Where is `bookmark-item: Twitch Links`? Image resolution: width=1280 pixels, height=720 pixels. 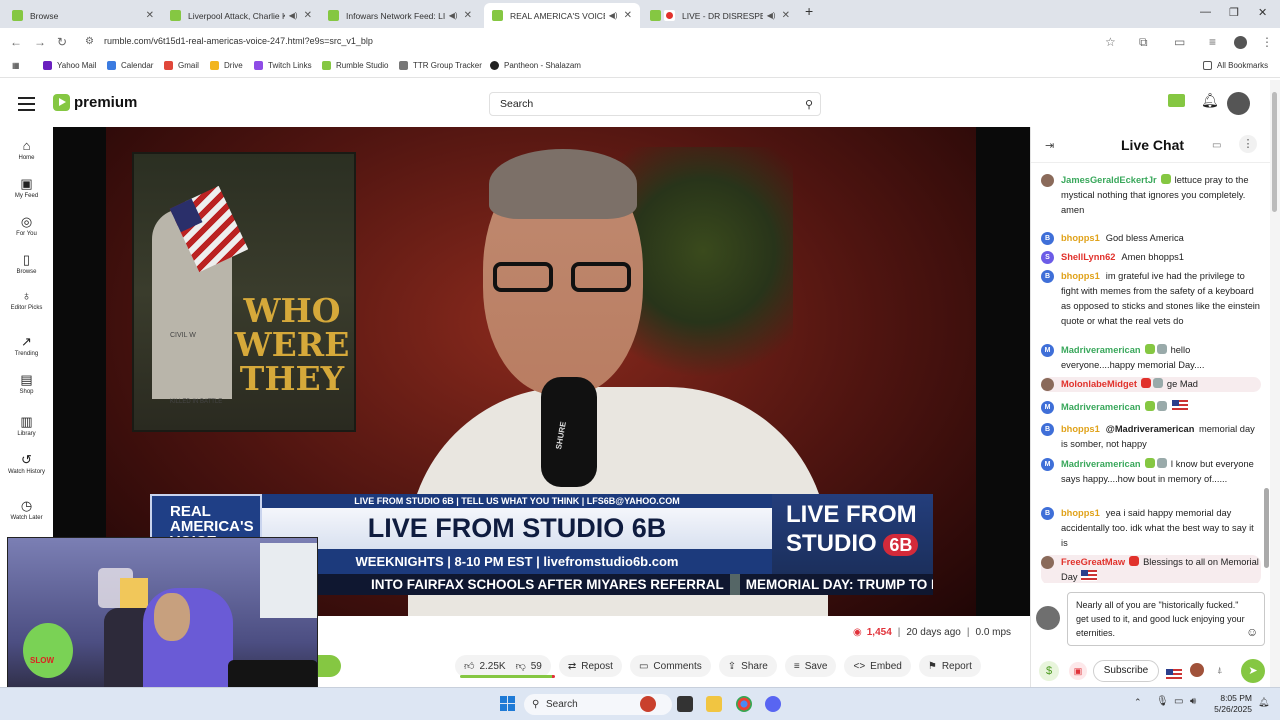
bookmark-item: Twitch Links is located at coordinates (283, 65).